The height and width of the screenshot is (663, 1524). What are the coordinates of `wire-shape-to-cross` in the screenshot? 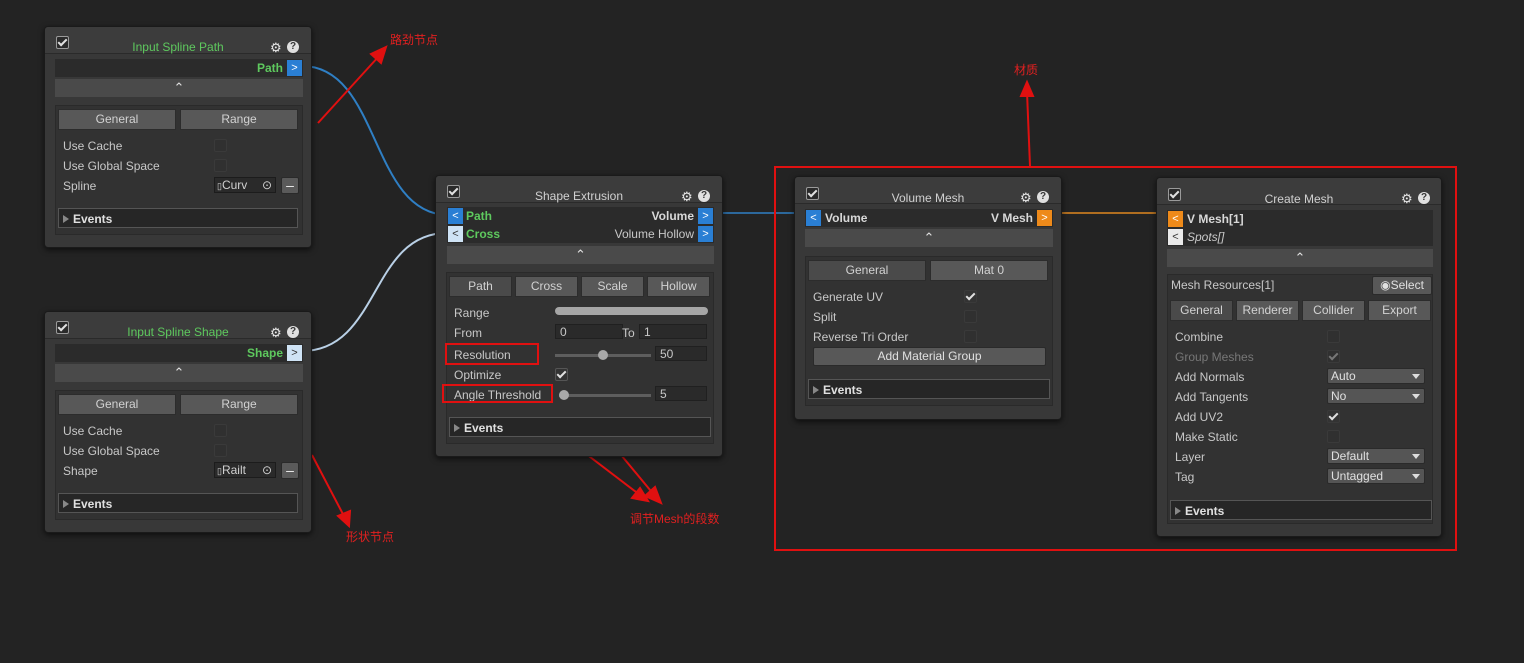 It's located at (374, 292).